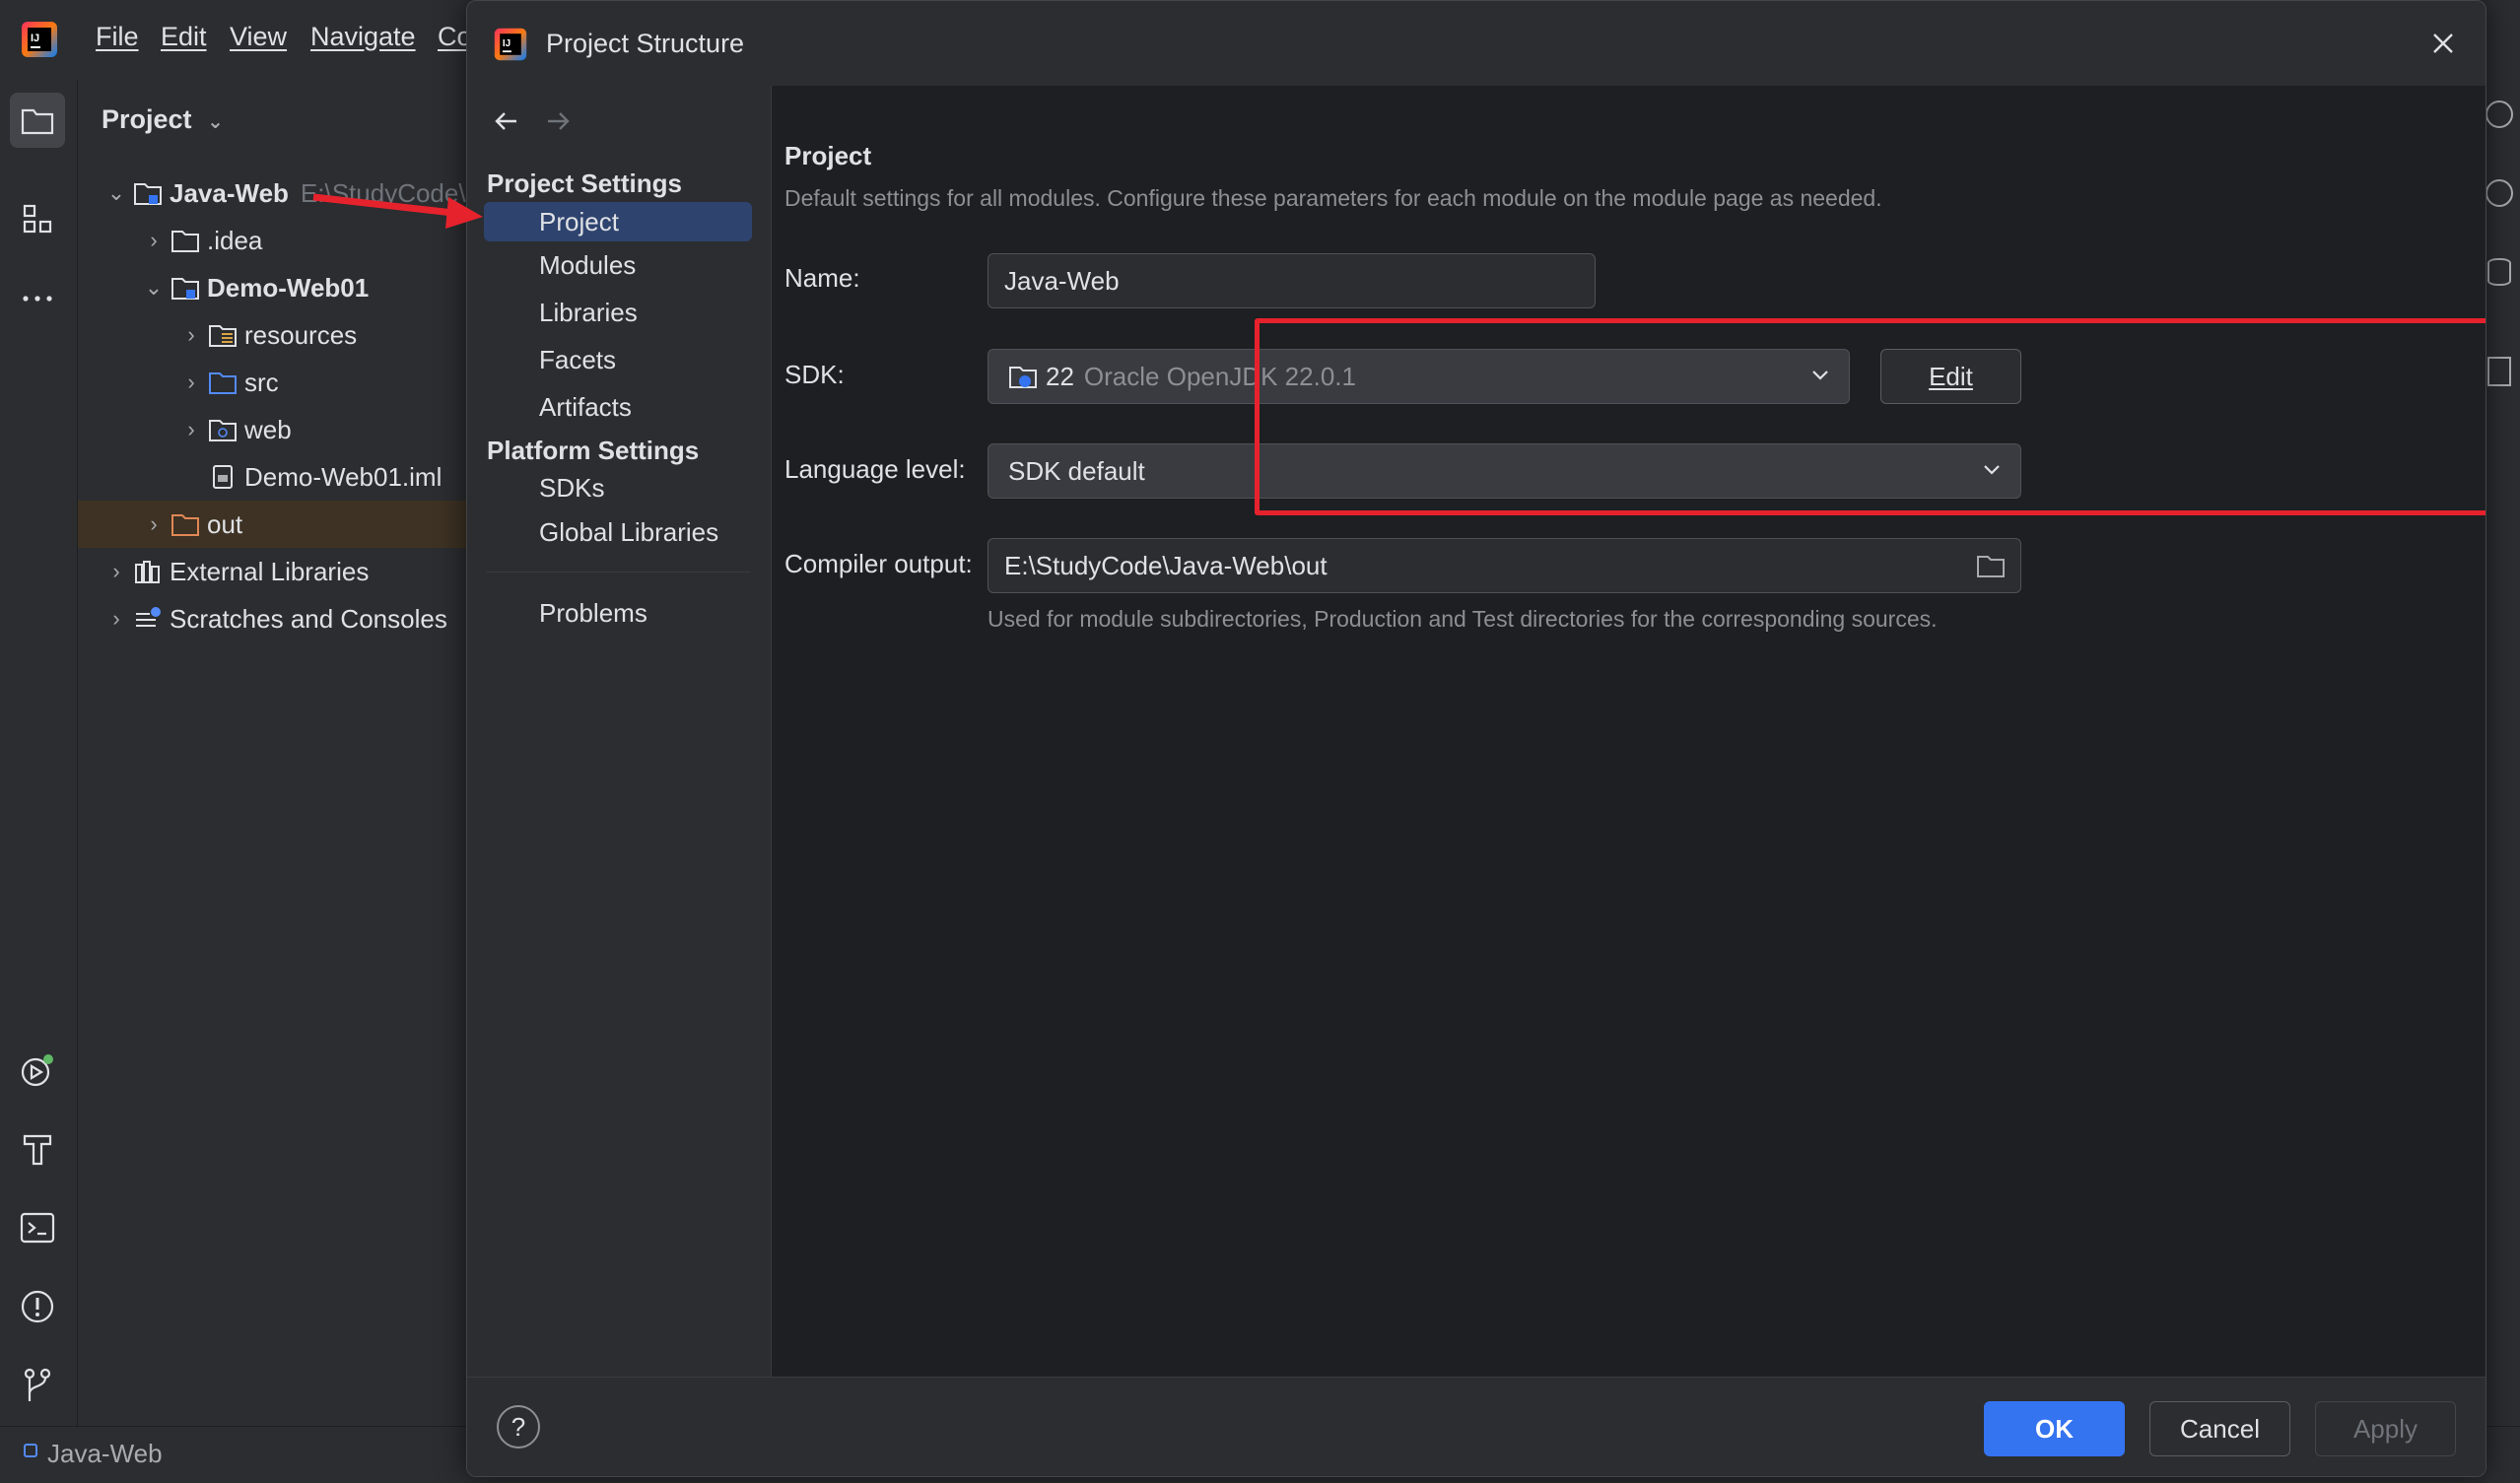 This screenshot has width=2520, height=1483. I want to click on tree-node-demo-web01: ⌄ Demo-Web01, so click(254, 287).